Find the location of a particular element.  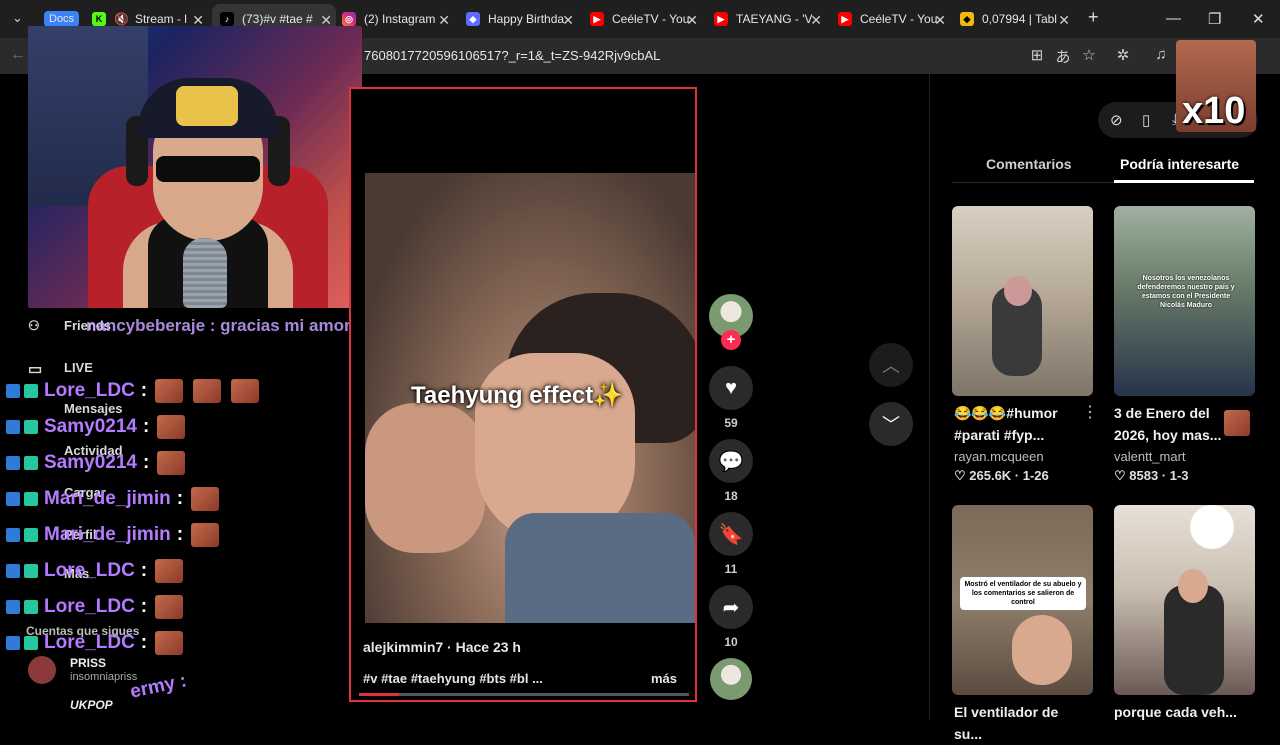

favorite-star-icon: ☆ is located at coordinates (1089, 55).